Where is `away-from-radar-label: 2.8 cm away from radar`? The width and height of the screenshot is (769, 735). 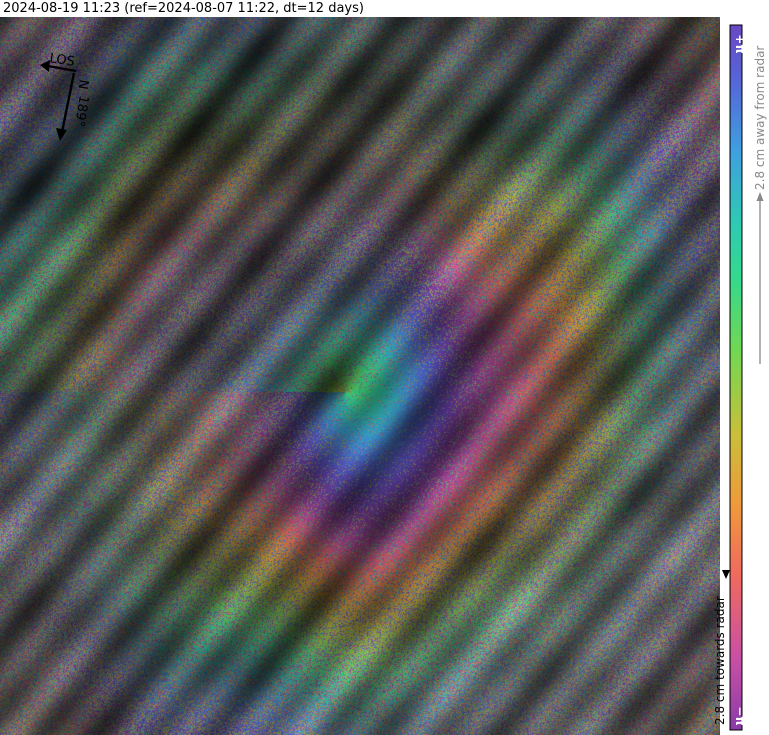
away-from-radar-label: 2.8 cm away from radar is located at coordinates (760, 118).